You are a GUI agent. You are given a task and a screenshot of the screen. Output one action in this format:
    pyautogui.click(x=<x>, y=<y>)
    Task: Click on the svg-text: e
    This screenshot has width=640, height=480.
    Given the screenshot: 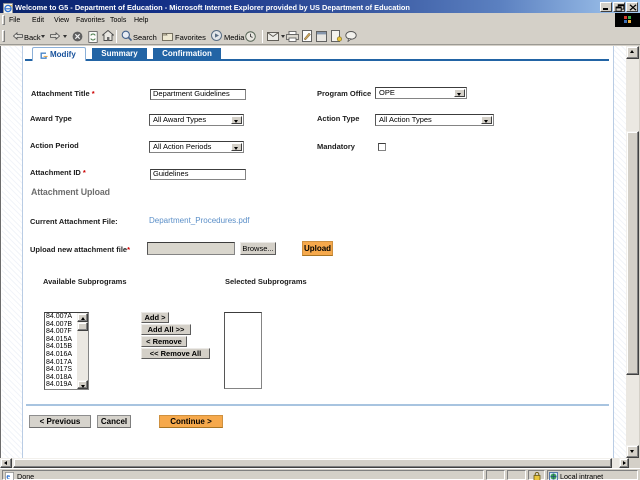 What is the action you would take?
    pyautogui.click(x=8, y=476)
    